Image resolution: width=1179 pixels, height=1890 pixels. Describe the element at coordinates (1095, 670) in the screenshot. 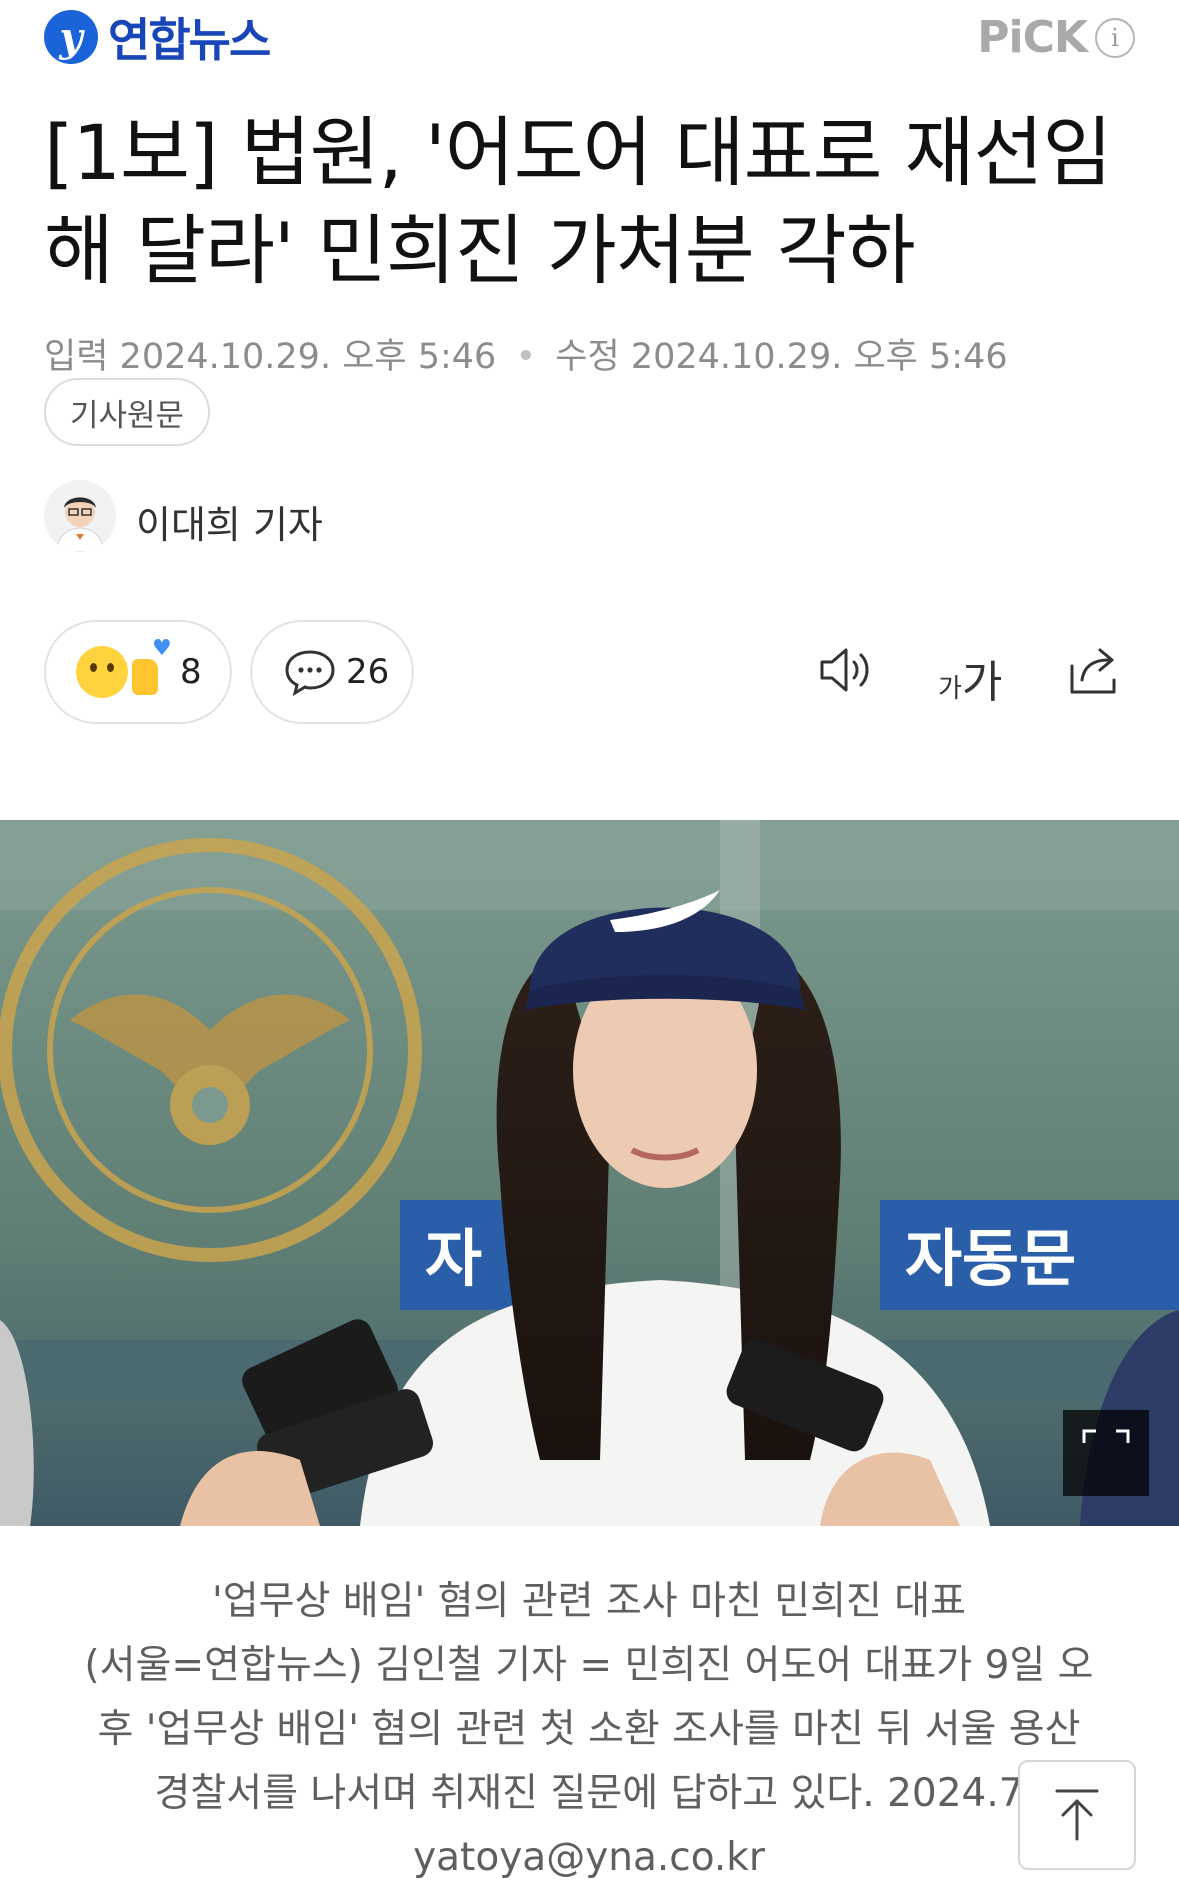

I see `share-icon` at that location.